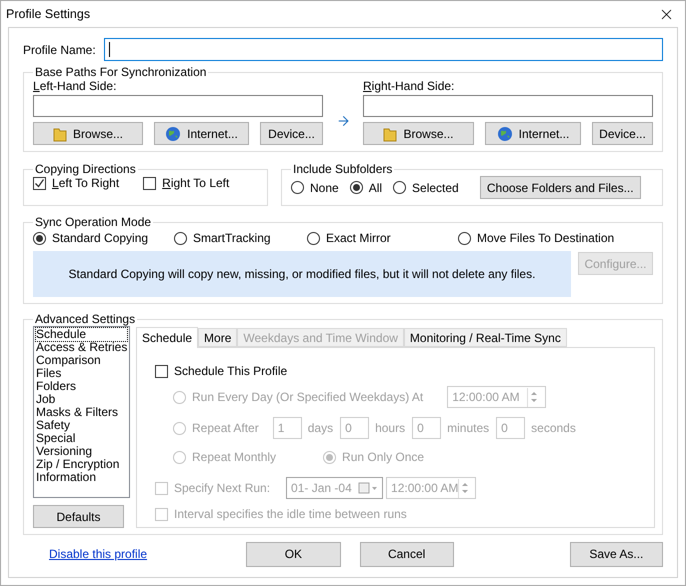 This screenshot has width=686, height=586. I want to click on mode-radio: SmartTracking, so click(240, 238).